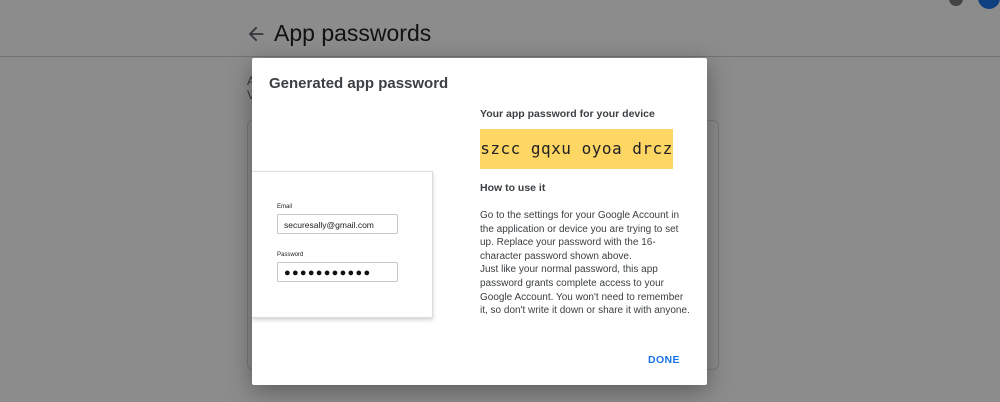 This screenshot has width=1000, height=402. Describe the element at coordinates (513, 188) in the screenshot. I see `howto-heading: How to use it` at that location.